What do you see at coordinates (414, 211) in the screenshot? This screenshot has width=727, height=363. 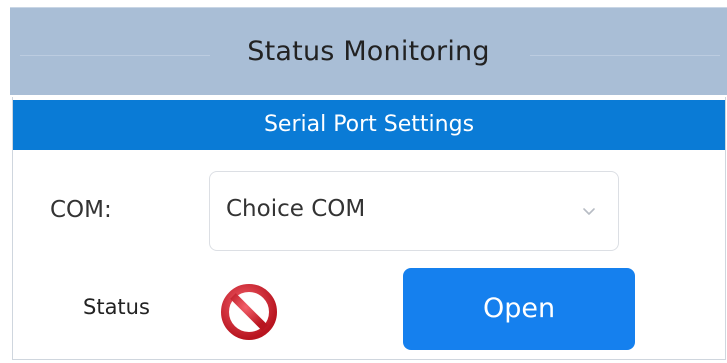 I see `com-select: Choice COM` at bounding box center [414, 211].